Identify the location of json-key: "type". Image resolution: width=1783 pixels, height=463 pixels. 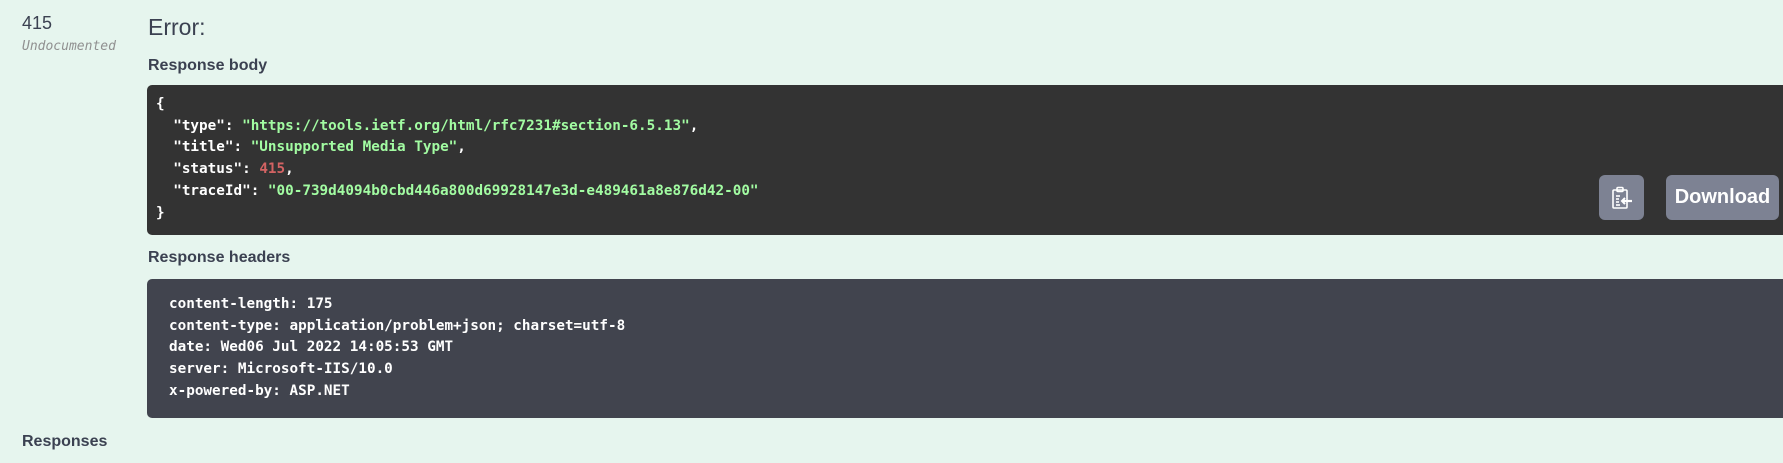
(199, 125).